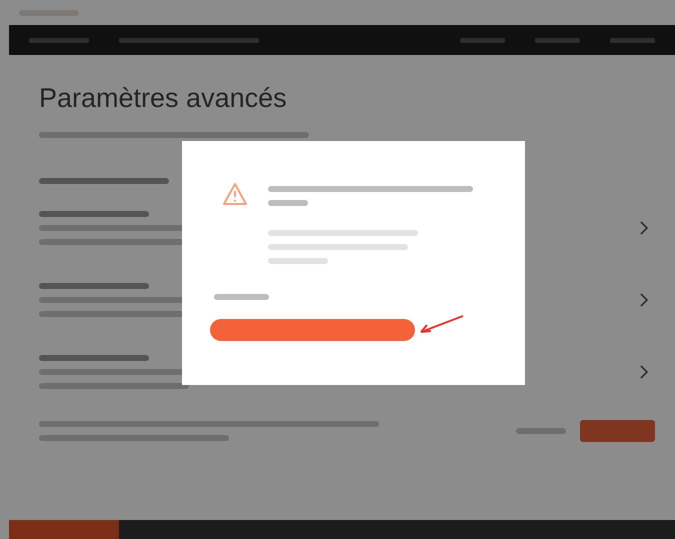 The image size is (675, 539). I want to click on warning-icon, so click(235, 194).